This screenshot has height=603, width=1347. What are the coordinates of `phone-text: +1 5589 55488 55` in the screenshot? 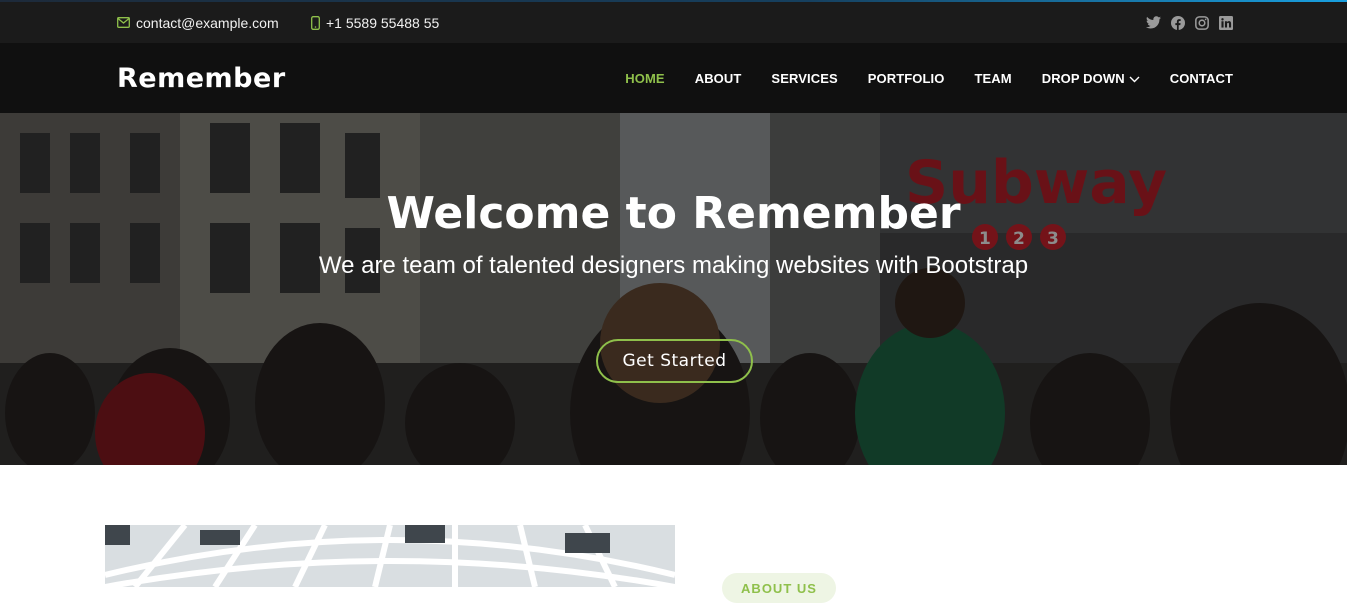 It's located at (382, 23).